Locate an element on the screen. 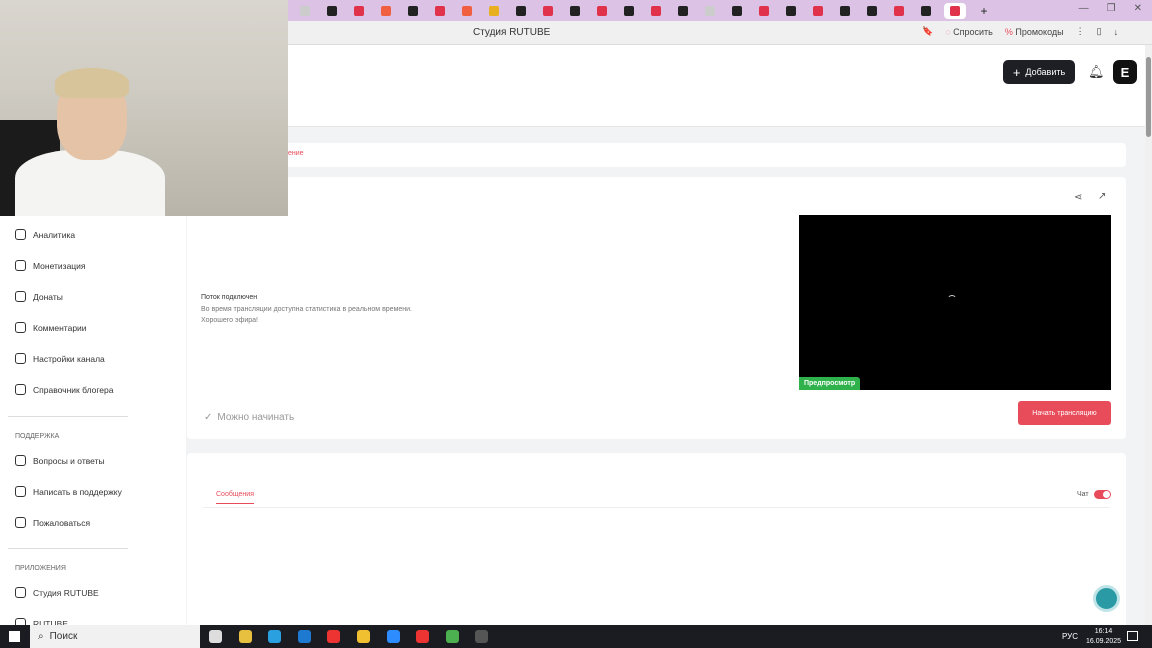  external-link-icon: ↗ is located at coordinates (1102, 196).